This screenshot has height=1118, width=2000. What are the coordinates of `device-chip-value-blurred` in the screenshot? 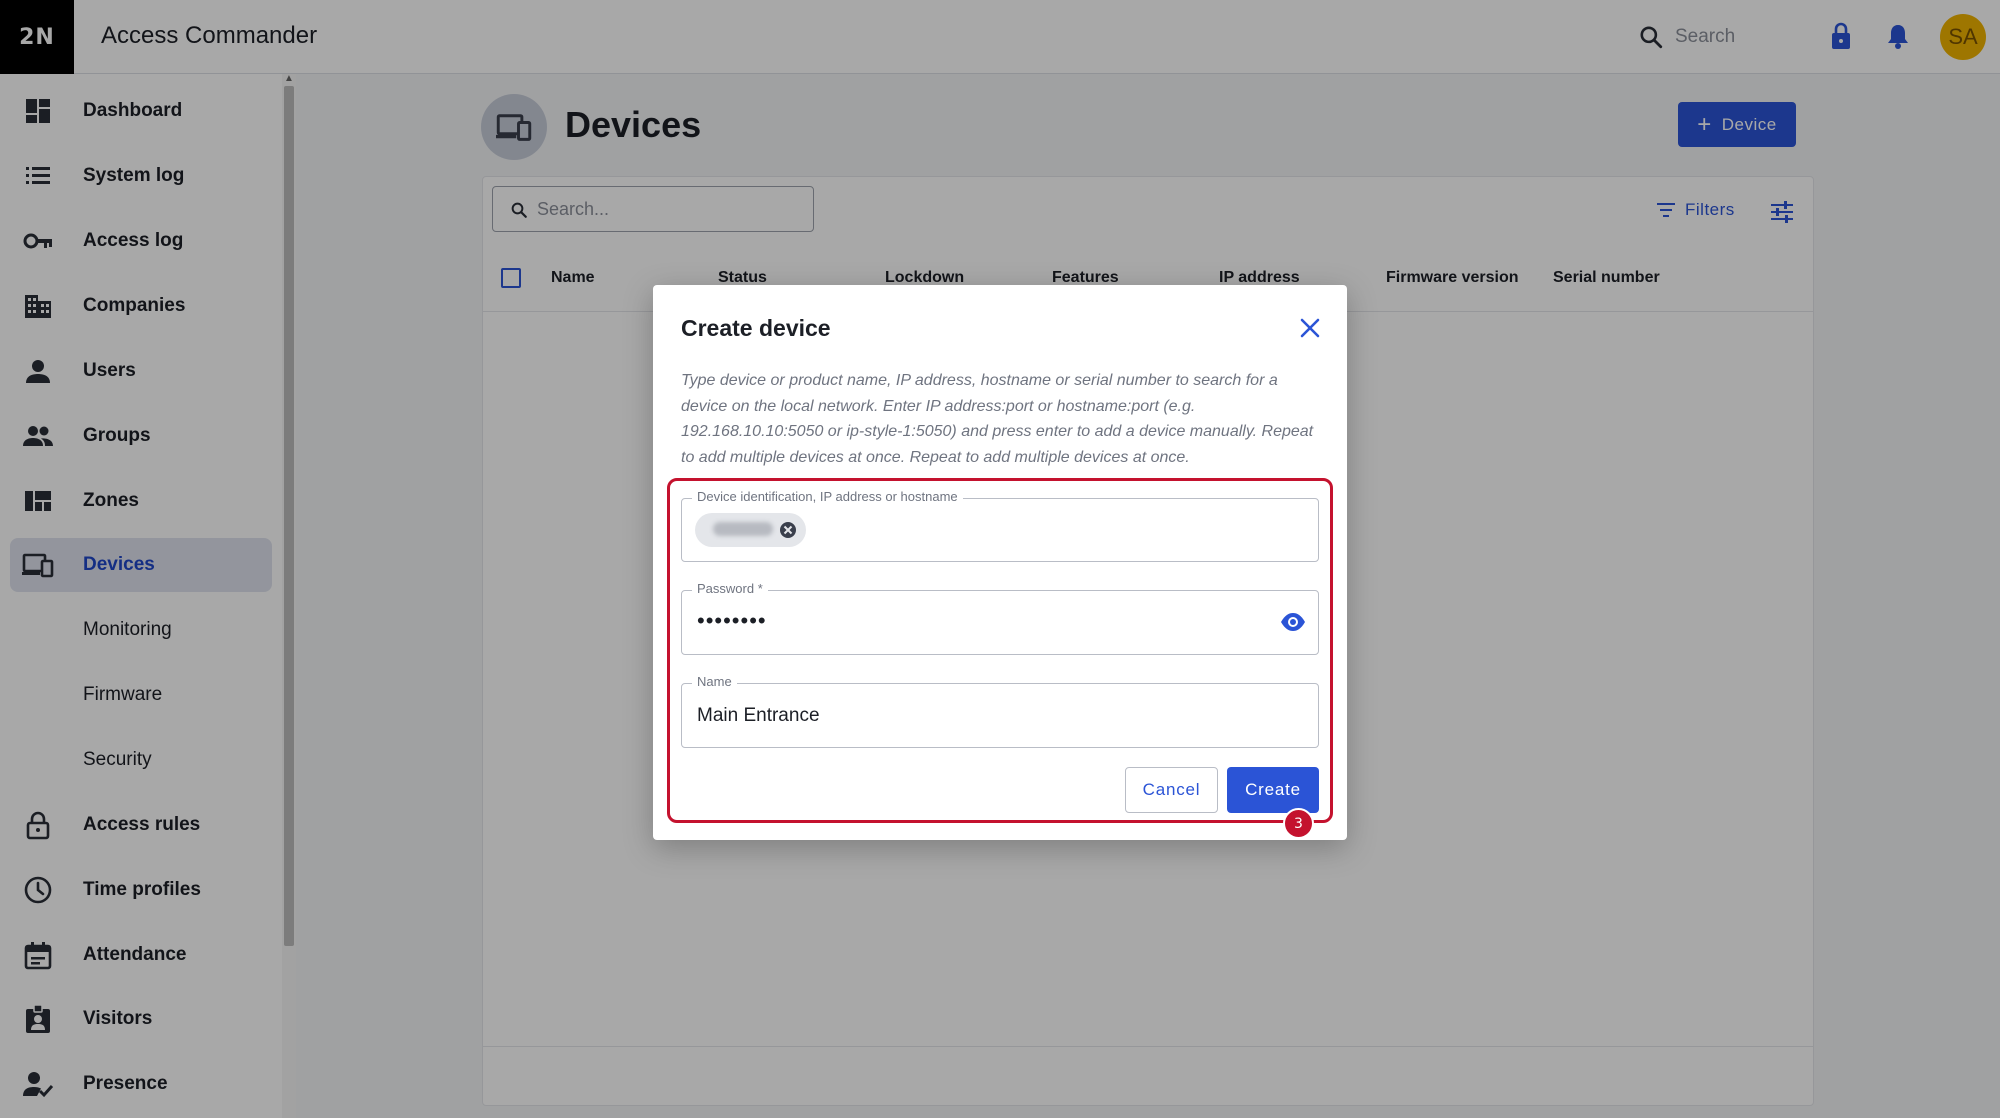 It's located at (743, 529).